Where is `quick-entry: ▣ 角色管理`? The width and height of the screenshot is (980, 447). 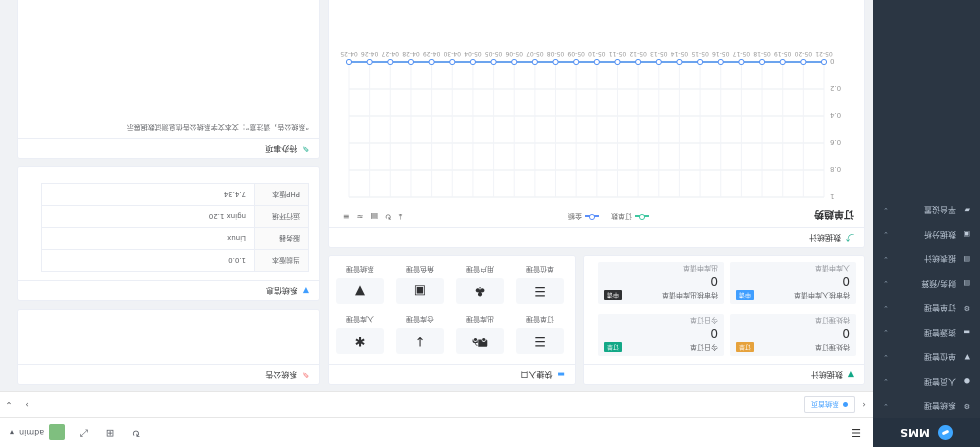
quick-entry: ▣ 角色管理 is located at coordinates (420, 284).